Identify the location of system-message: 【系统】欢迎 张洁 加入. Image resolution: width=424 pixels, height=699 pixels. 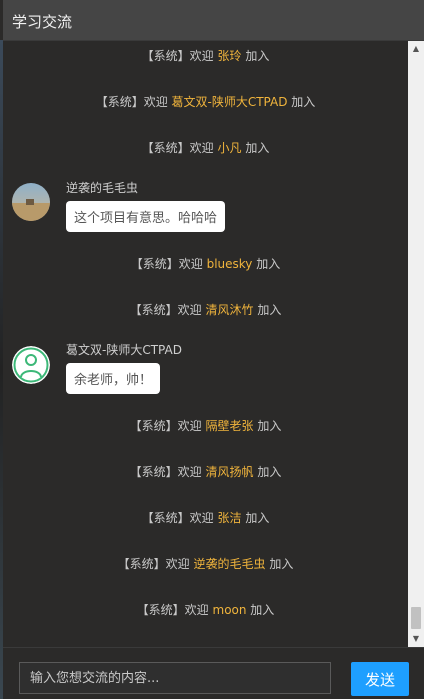
(205, 517).